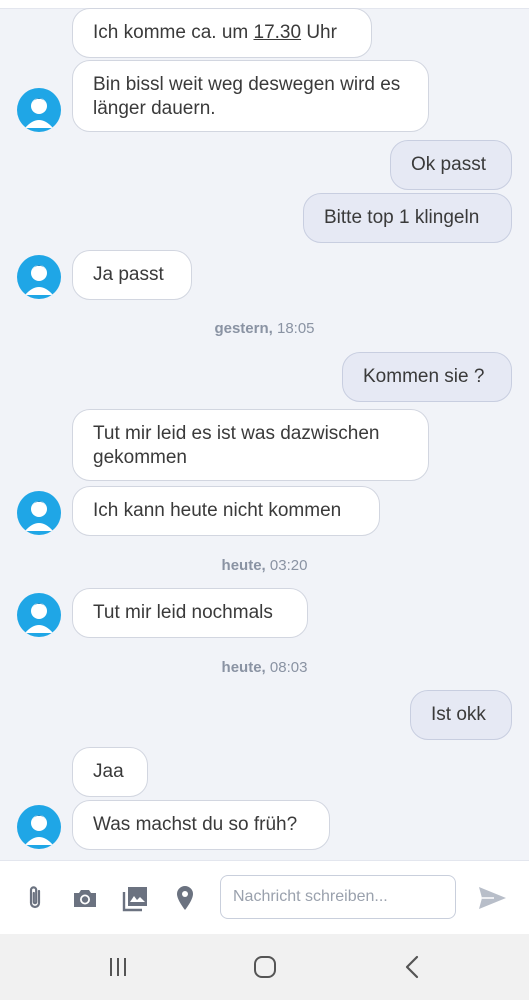  Describe the element at coordinates (413, 967) in the screenshot. I see `back-icon` at that location.